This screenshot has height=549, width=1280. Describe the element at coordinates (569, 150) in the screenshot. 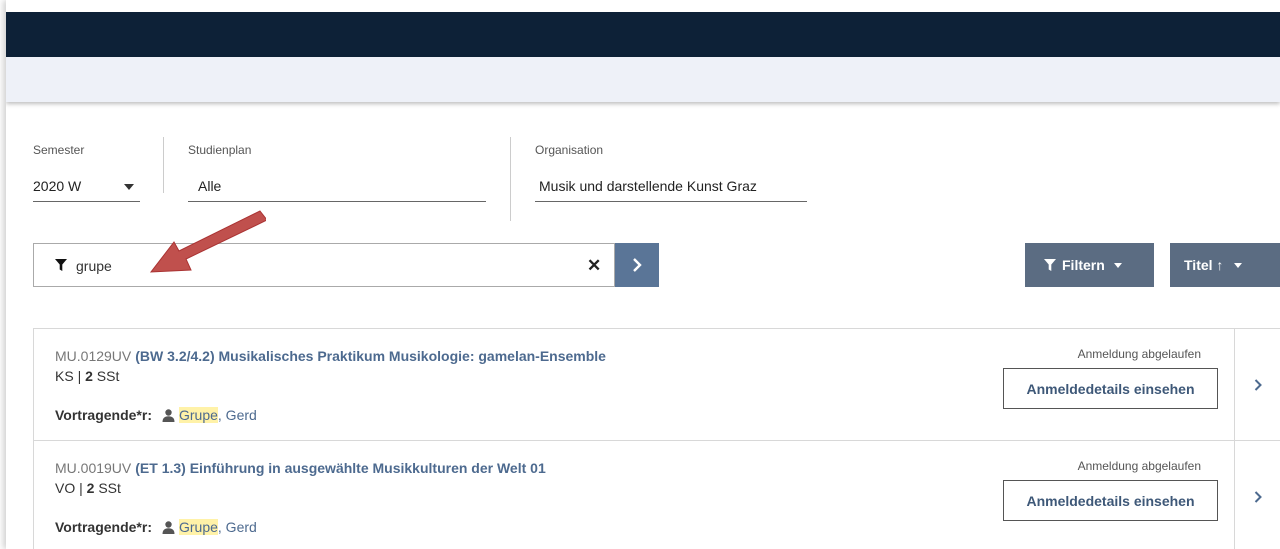

I see `organisation-label: Organisation` at that location.